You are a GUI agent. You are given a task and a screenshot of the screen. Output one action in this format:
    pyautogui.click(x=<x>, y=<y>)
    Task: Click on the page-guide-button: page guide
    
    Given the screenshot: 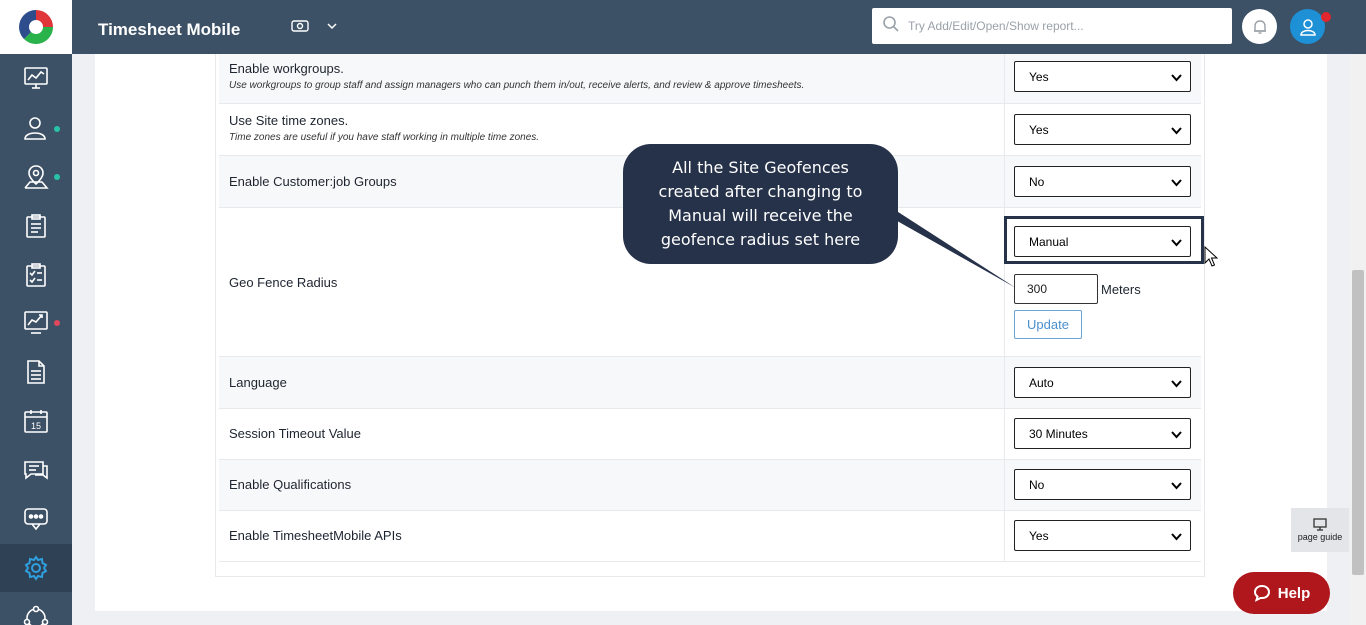 What is the action you would take?
    pyautogui.click(x=1320, y=530)
    